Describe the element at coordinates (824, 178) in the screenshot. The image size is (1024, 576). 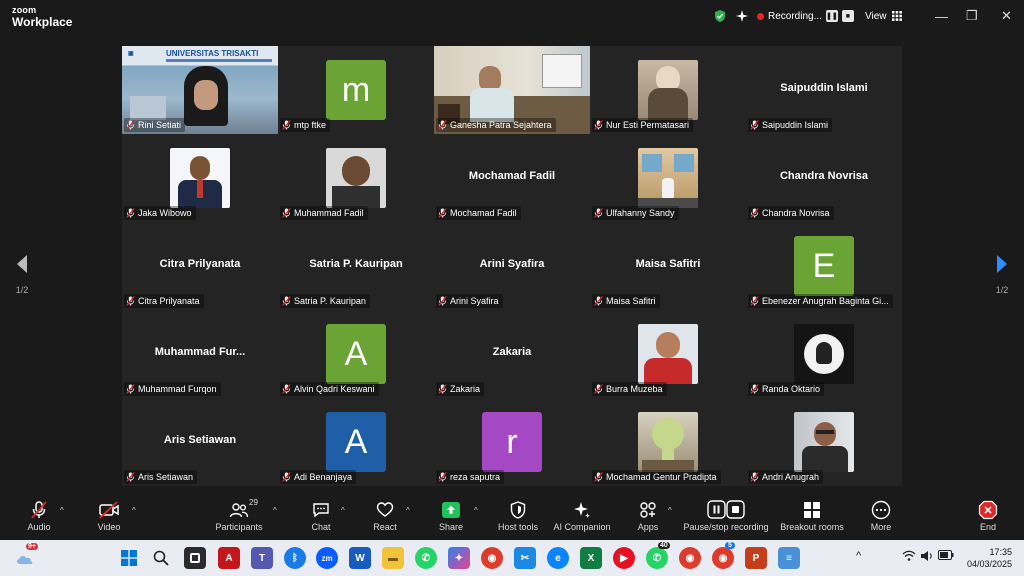
I see `participant-tile: Chandra Novrisa Chandra Novrisa` at that location.